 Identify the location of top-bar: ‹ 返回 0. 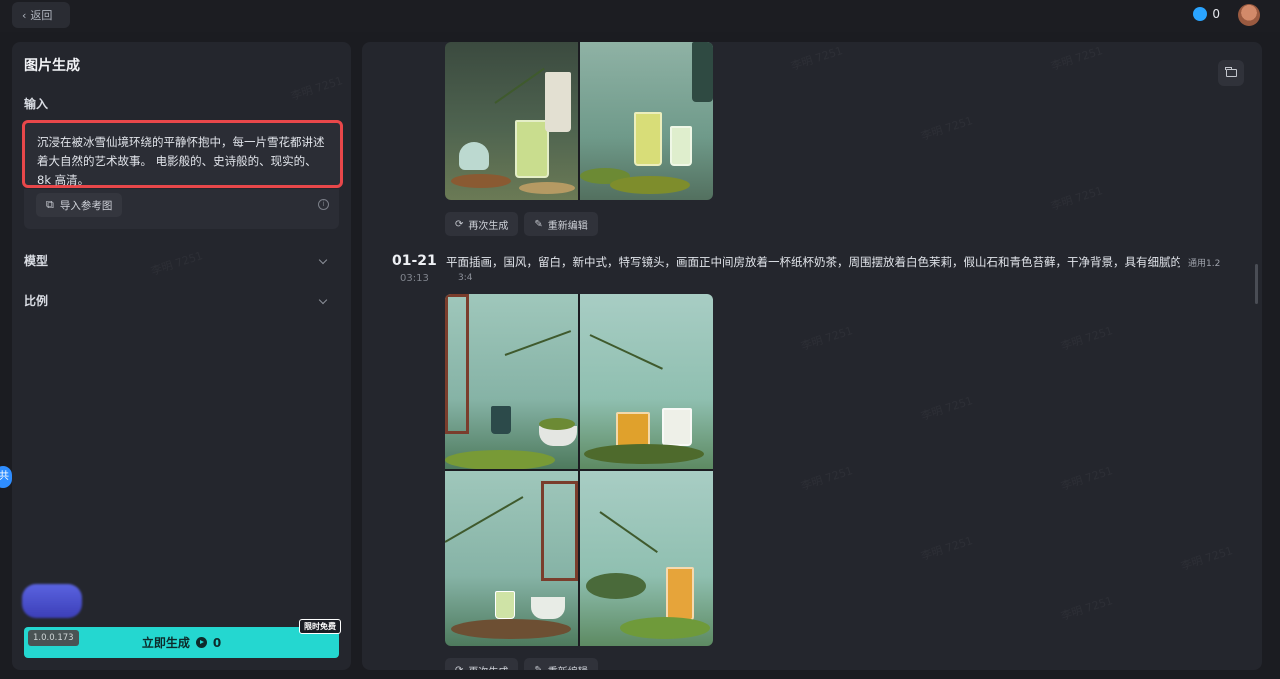
(640, 16).